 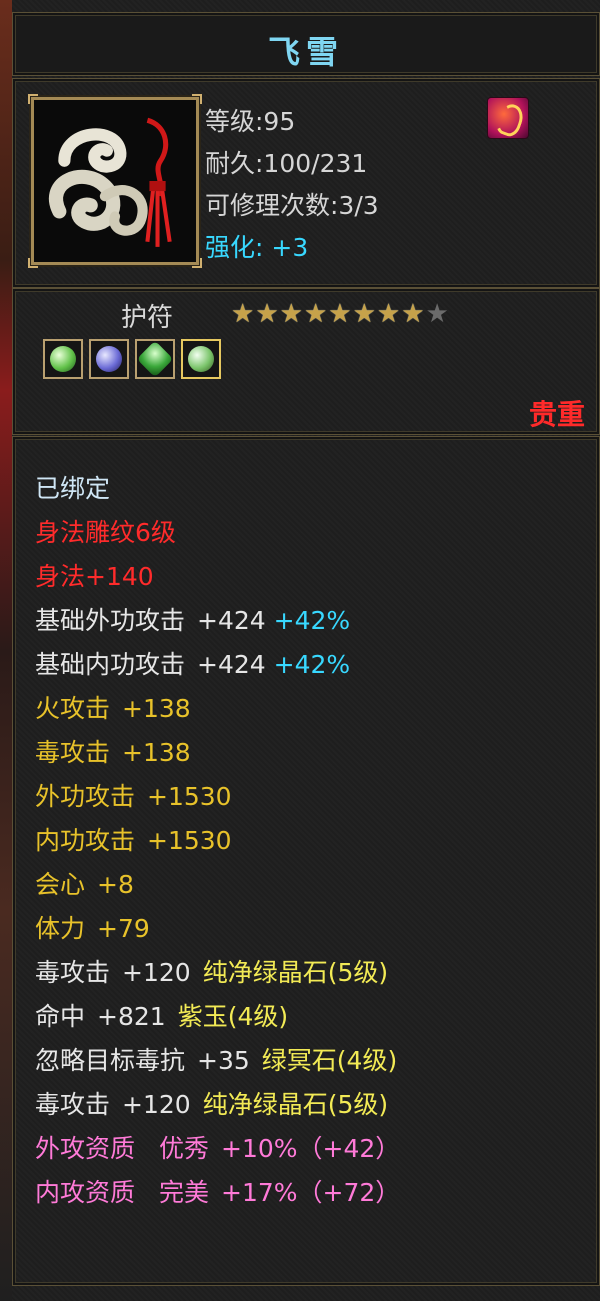 What do you see at coordinates (155, 359) in the screenshot?
I see `green-leaf-gem-icon` at bounding box center [155, 359].